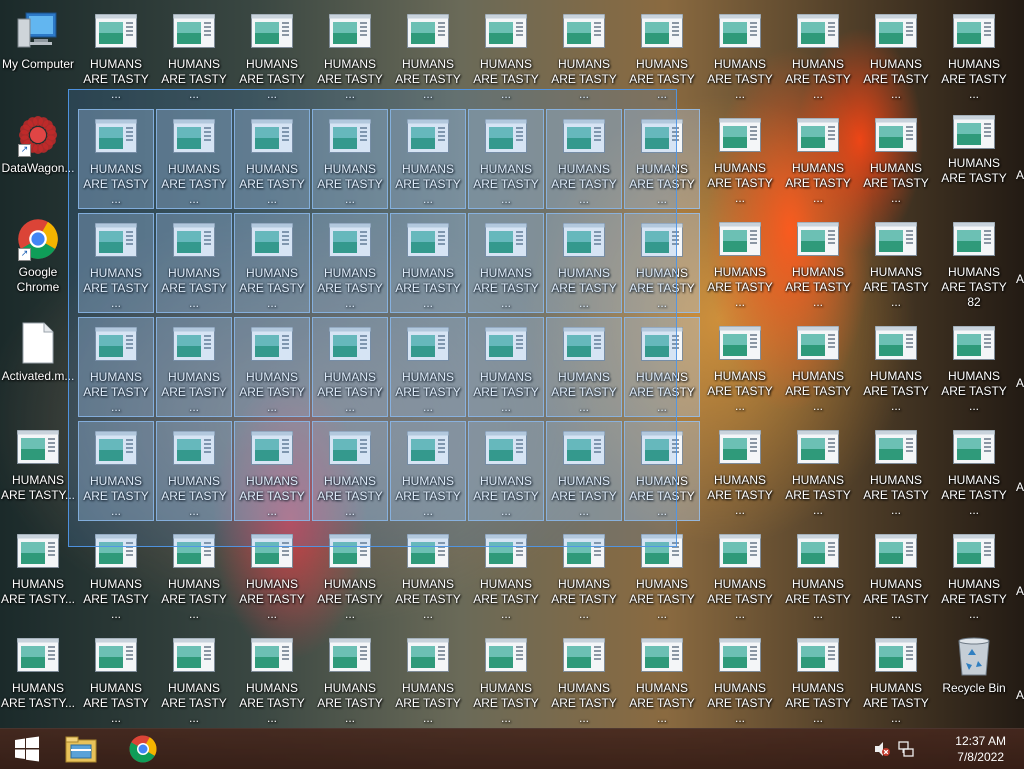 This screenshot has height=769, width=1024. What do you see at coordinates (980, 741) in the screenshot?
I see `clock-time: 12:37 AM` at bounding box center [980, 741].